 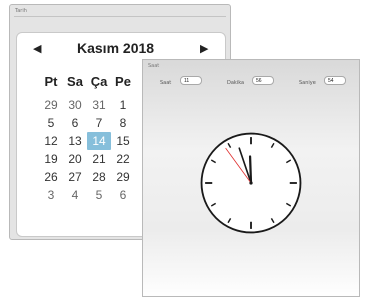 What do you see at coordinates (120, 16) in the screenshot?
I see `date-panel-divider` at bounding box center [120, 16].